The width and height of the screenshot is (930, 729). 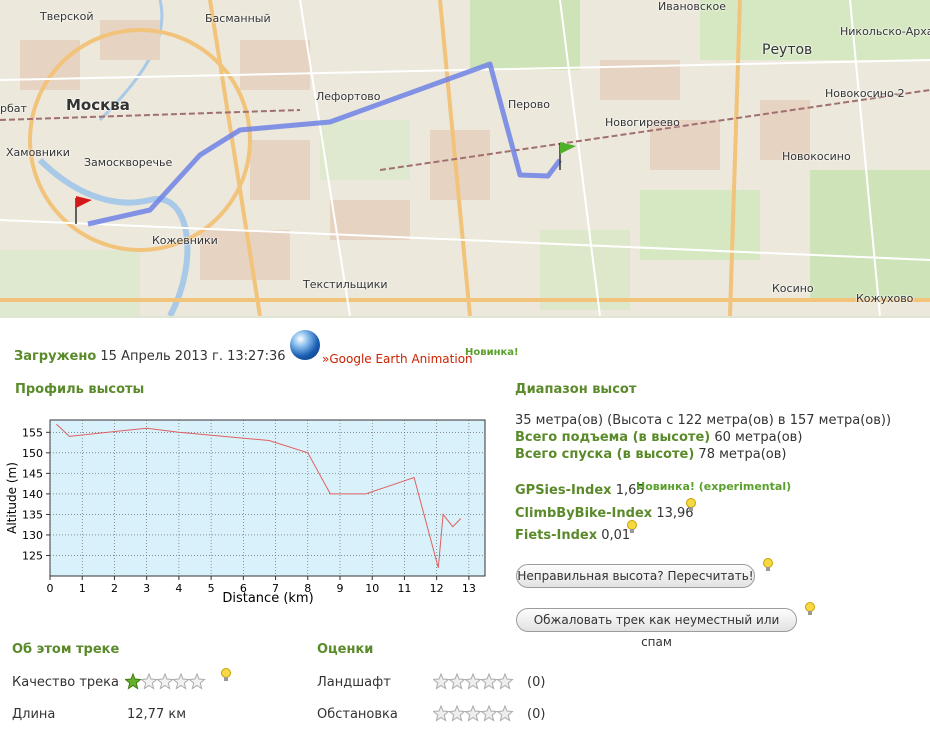 I want to click on map-divider, so click(x=465, y=317).